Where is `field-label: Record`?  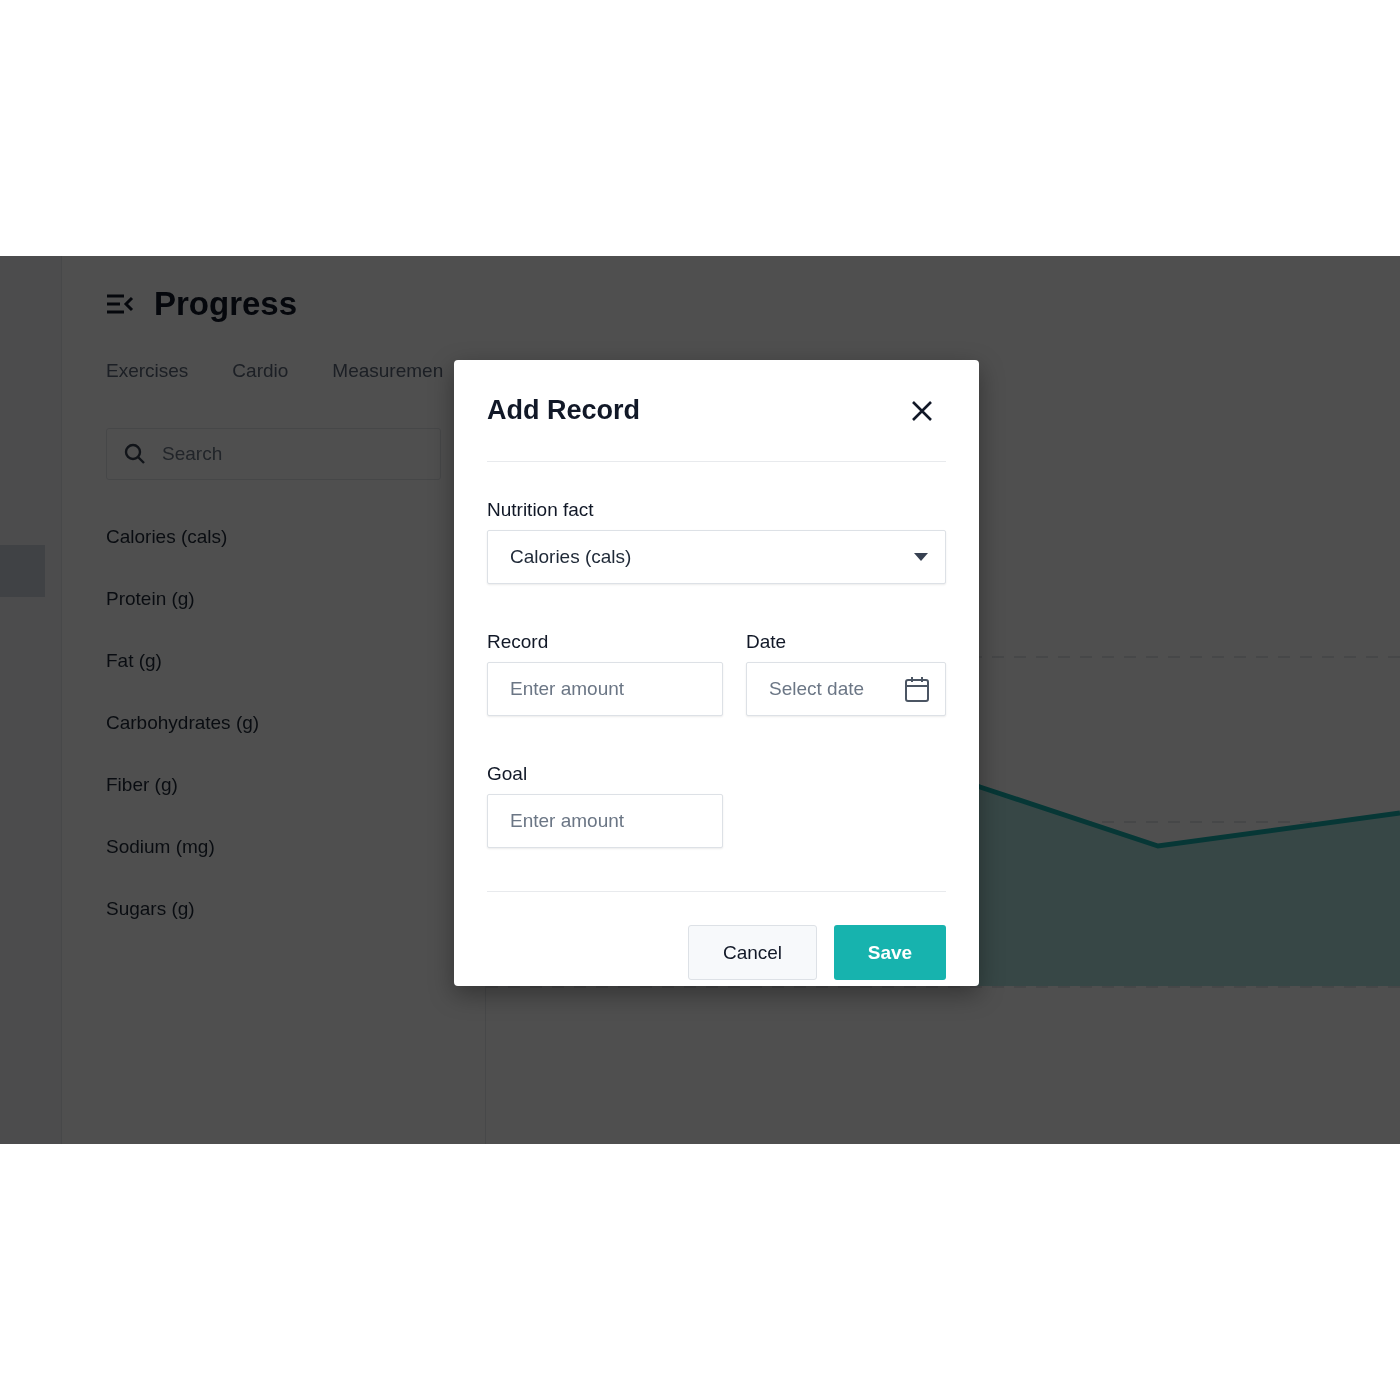
field-label: Record is located at coordinates (518, 642).